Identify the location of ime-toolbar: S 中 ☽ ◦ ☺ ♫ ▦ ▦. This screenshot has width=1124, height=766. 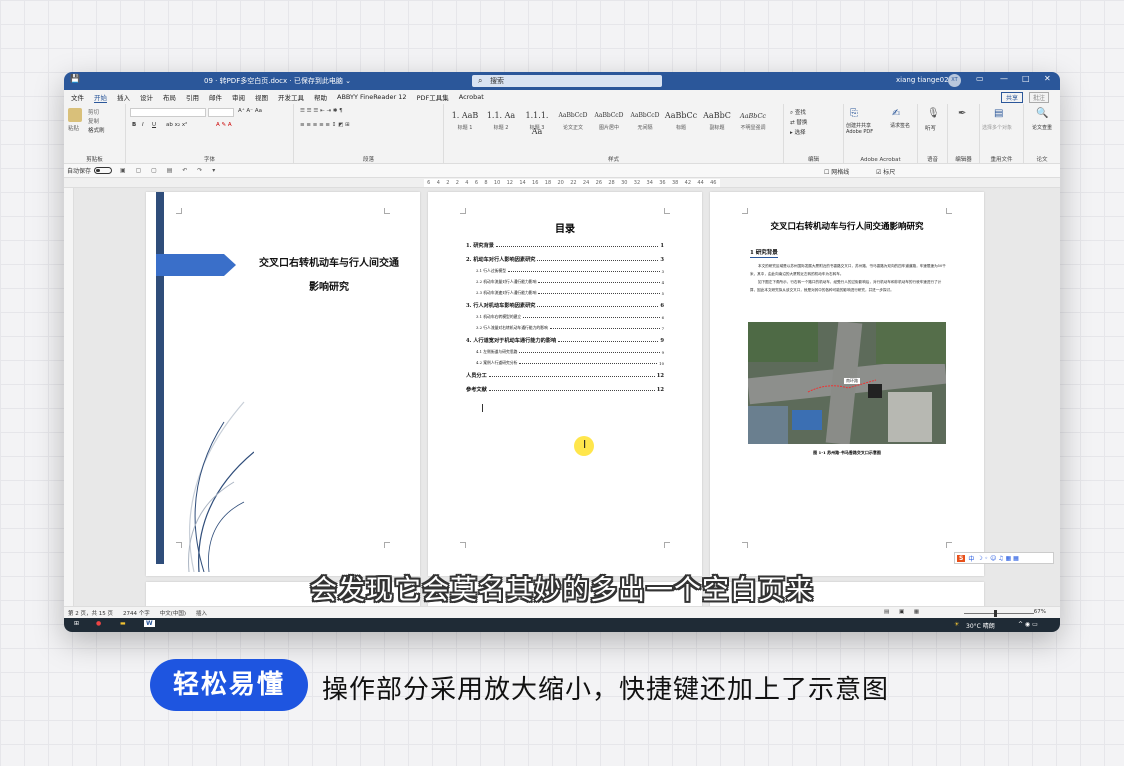
(1004, 558).